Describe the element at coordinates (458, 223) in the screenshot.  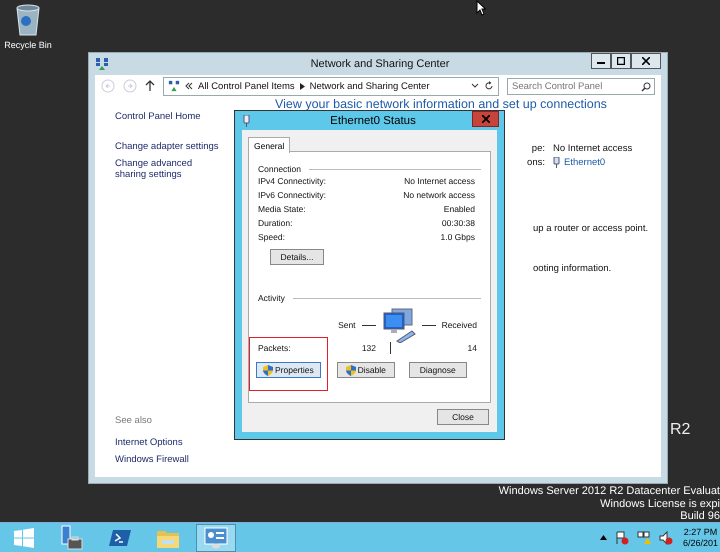
I see `property-value: 00:30:38` at that location.